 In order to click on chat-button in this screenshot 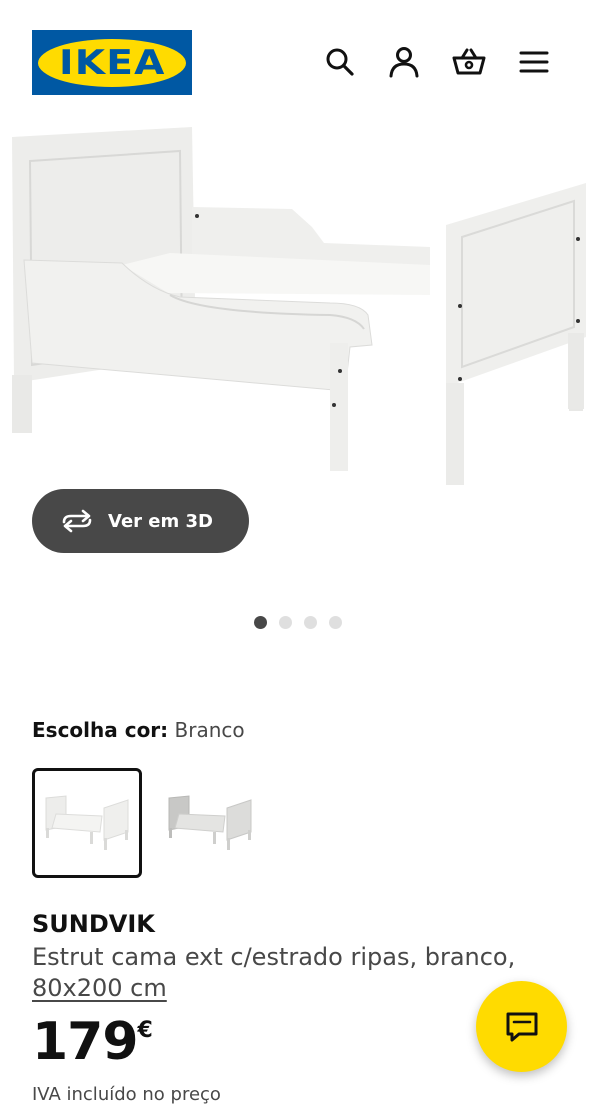, I will do `click(521, 1026)`.